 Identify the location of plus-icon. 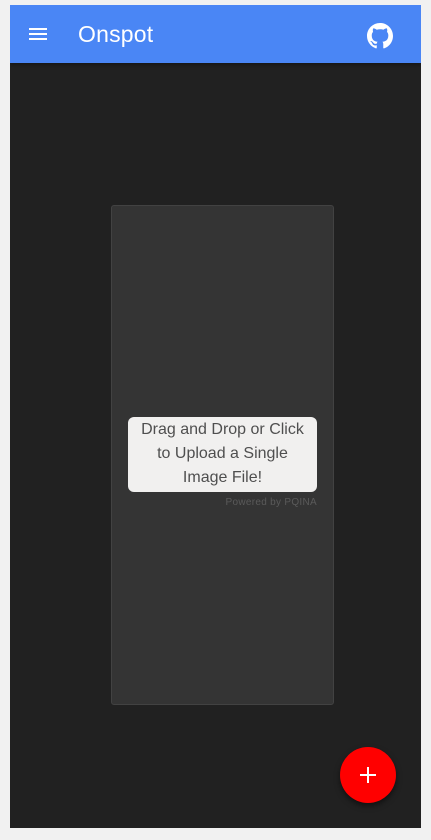
(368, 775).